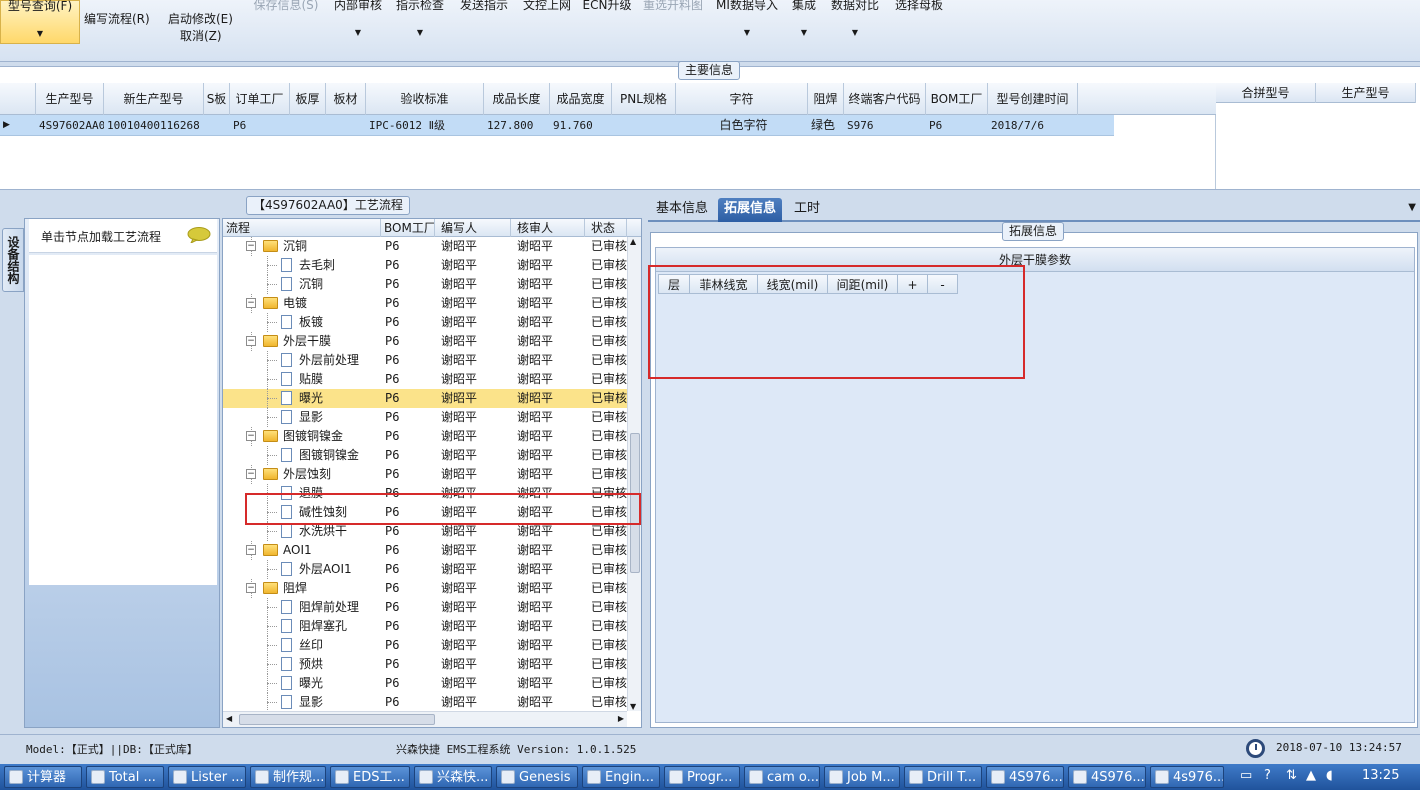 The image size is (1420, 790). What do you see at coordinates (826, 99) in the screenshot?
I see `column-header: 阻焊` at bounding box center [826, 99].